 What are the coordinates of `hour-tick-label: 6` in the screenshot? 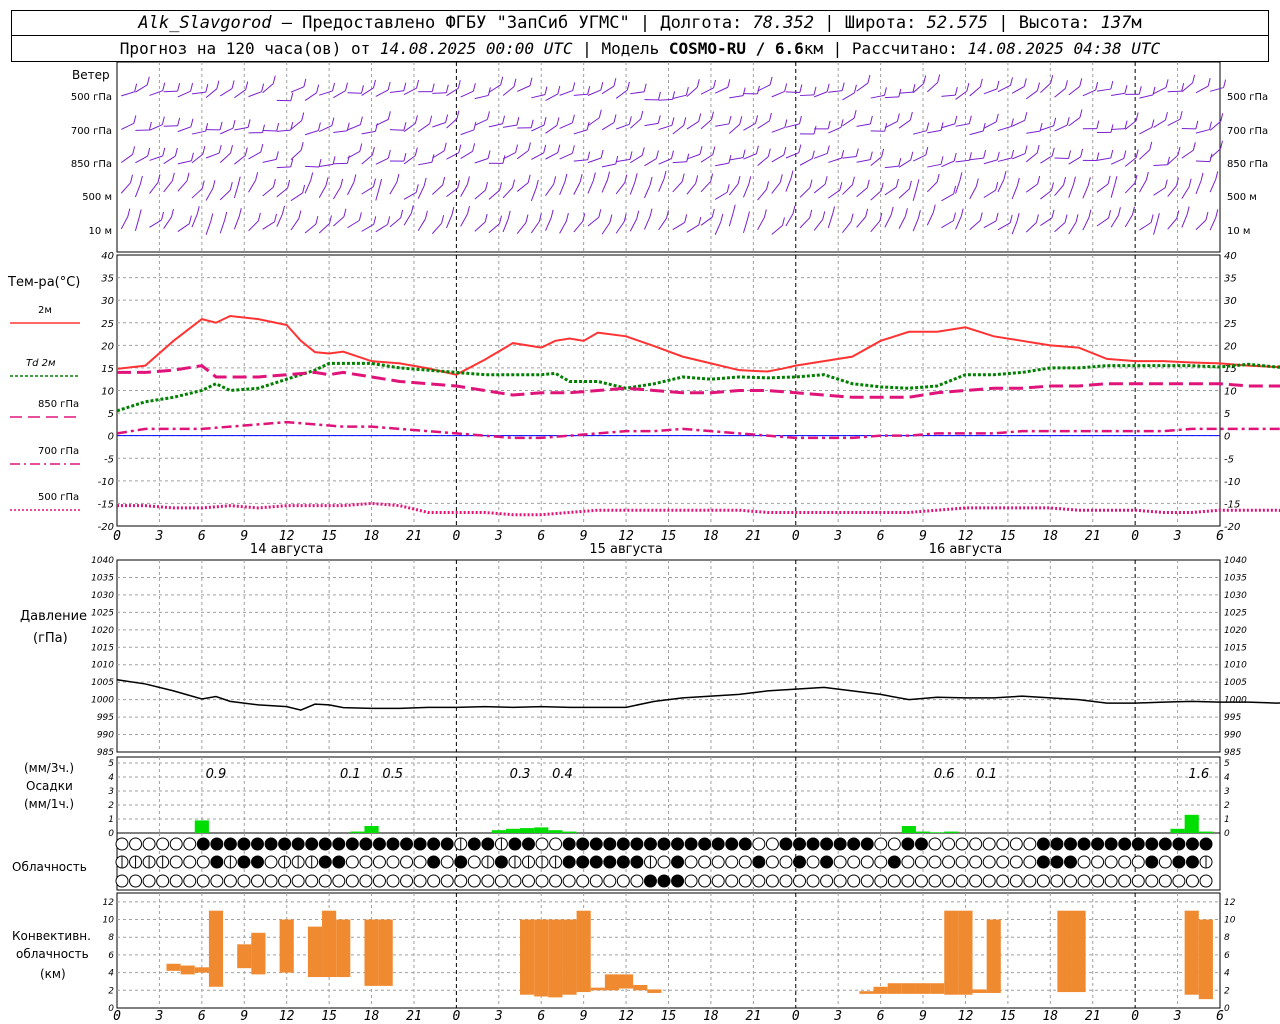 It's located at (202, 536).